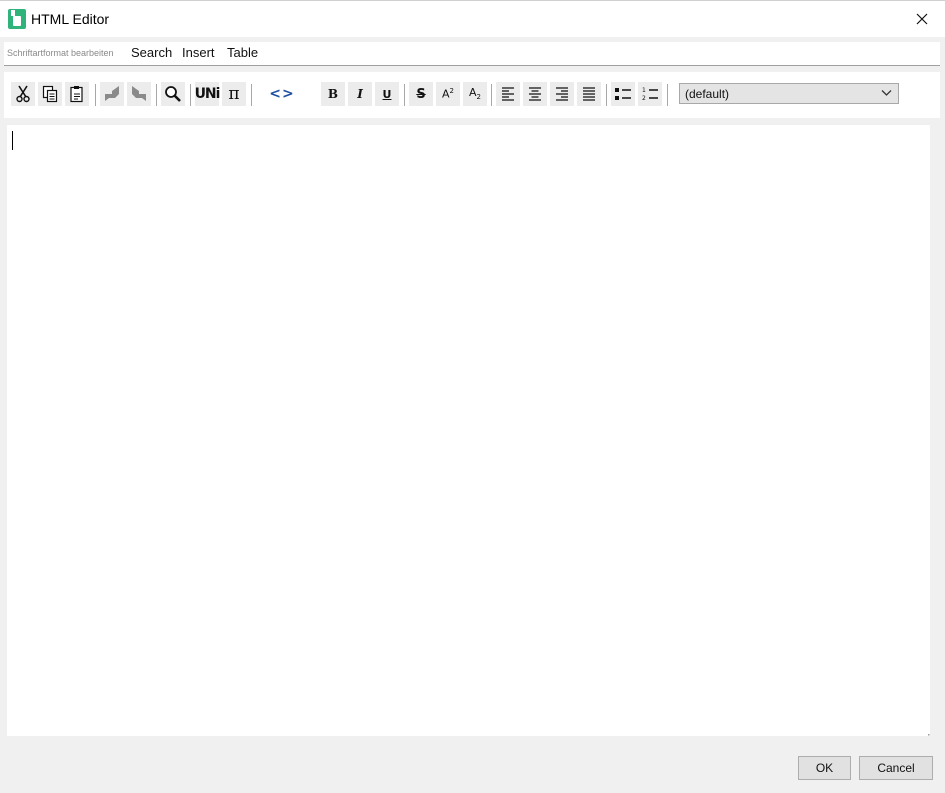  I want to click on align-right-icon, so click(562, 94).